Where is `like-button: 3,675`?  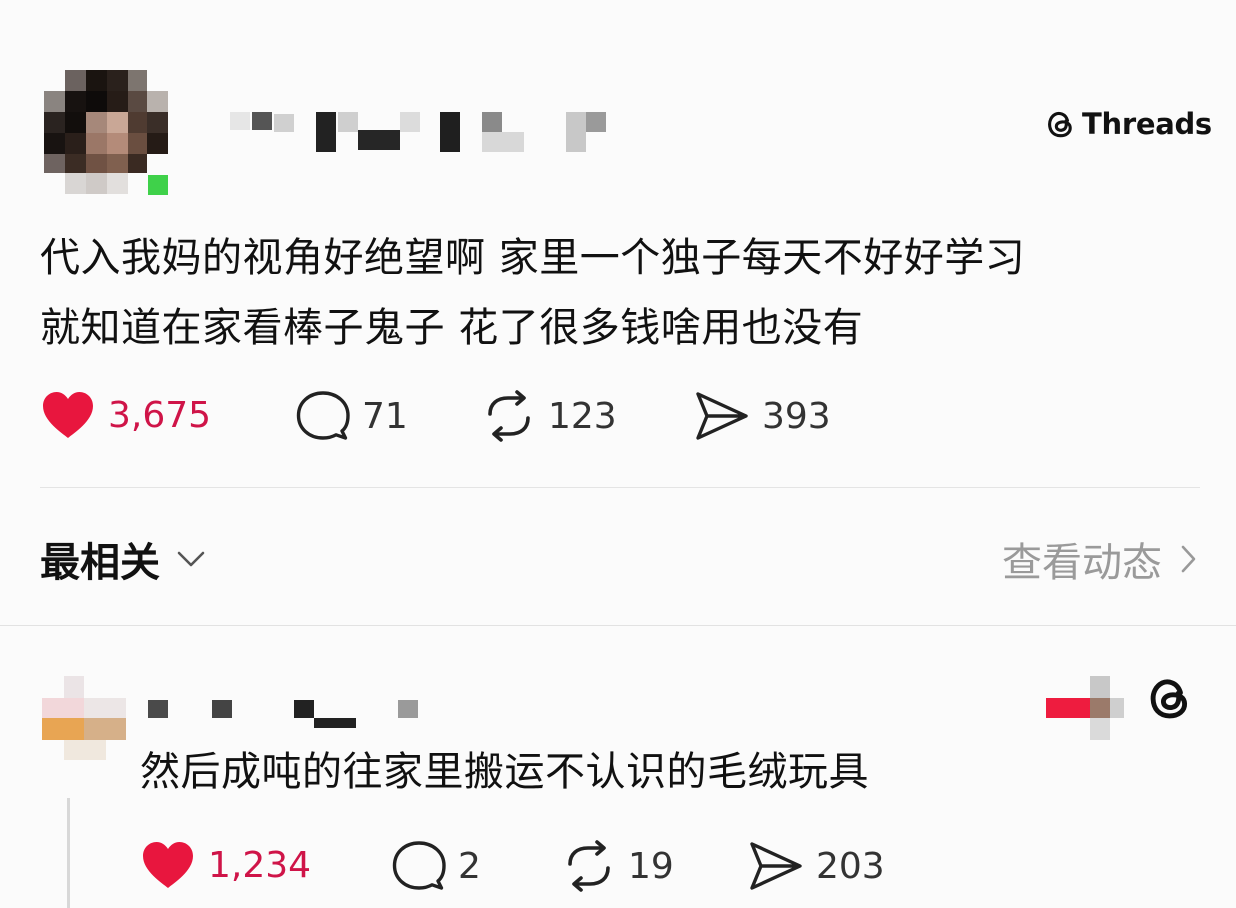
like-button: 3,675 is located at coordinates (125, 415).